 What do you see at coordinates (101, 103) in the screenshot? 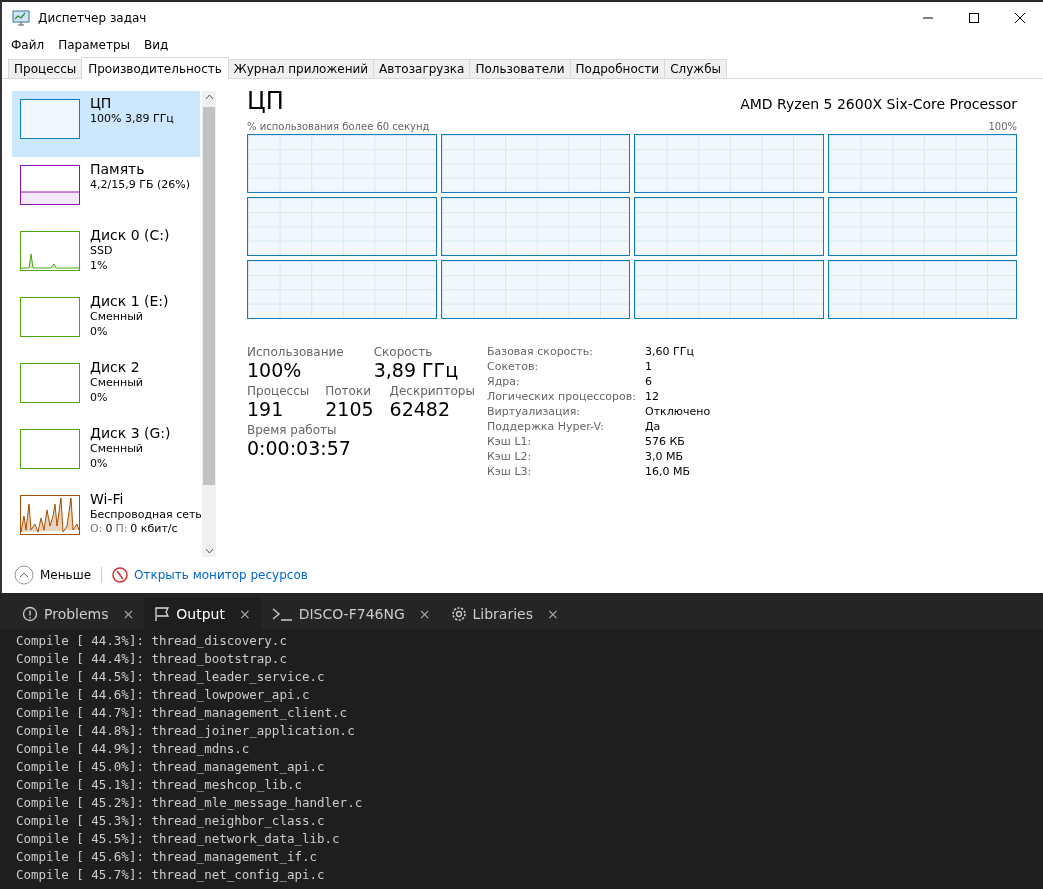
I see `item-name: ЦП` at bounding box center [101, 103].